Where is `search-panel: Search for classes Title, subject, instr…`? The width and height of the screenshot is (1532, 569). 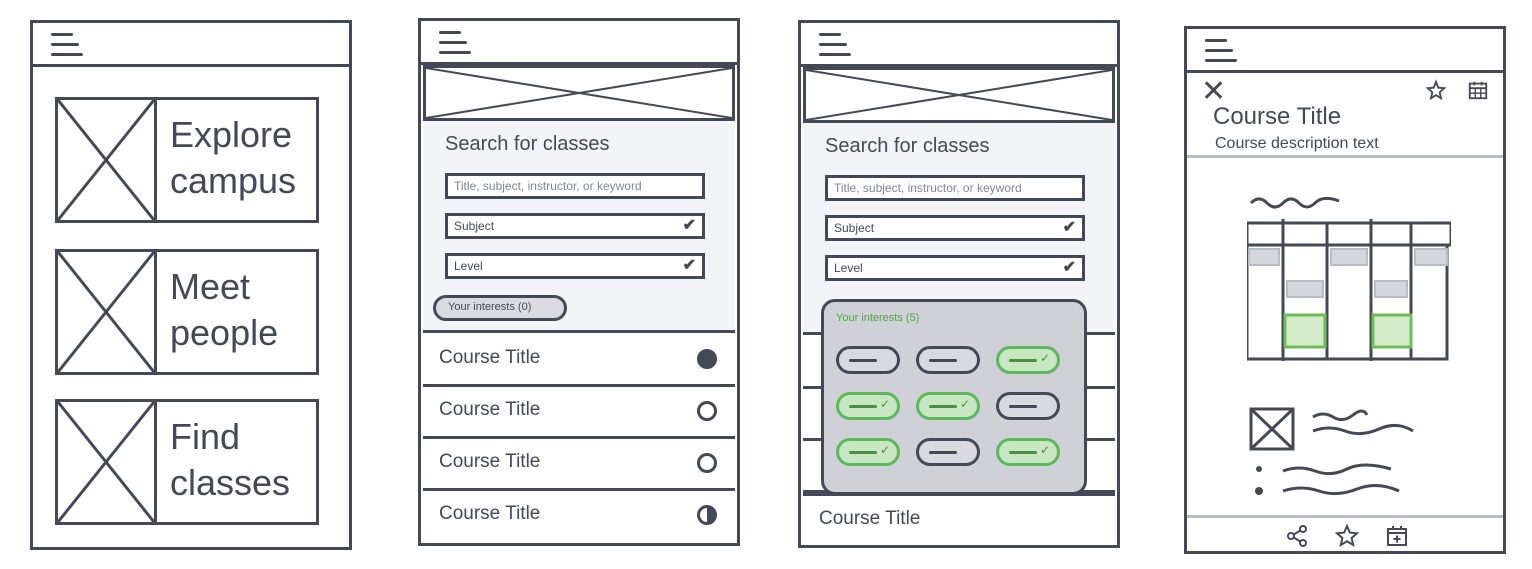
search-panel: Search for classes Title, subject, instr… is located at coordinates (579, 227).